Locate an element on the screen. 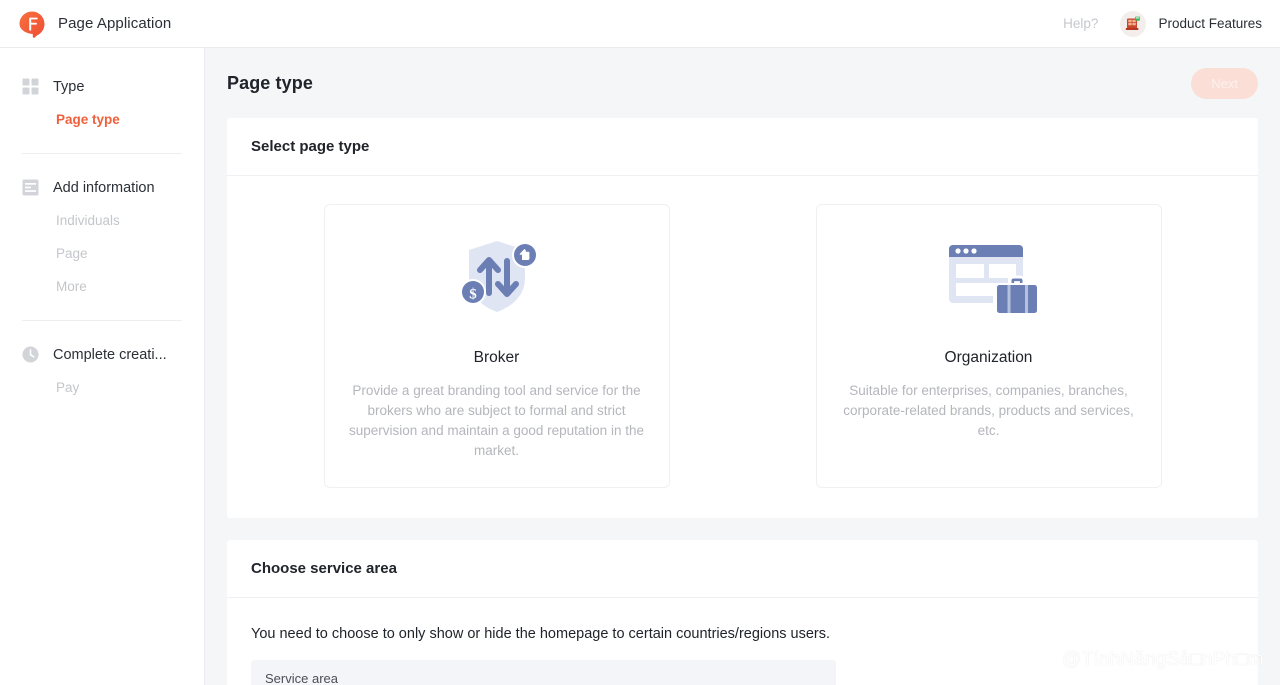 The width and height of the screenshot is (1280, 685). sidebar-group-complete-creation: Complete creati... Pay is located at coordinates (102, 371).